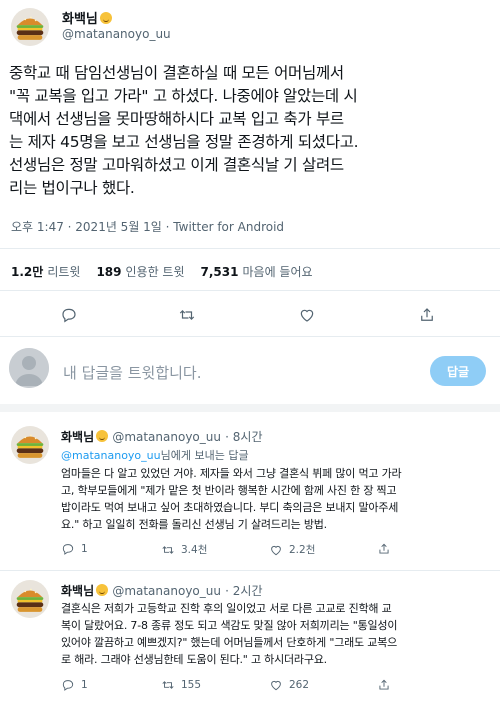  I want to click on replying-to: @matananoyo_uu님에게 보내는 답글, so click(155, 455).